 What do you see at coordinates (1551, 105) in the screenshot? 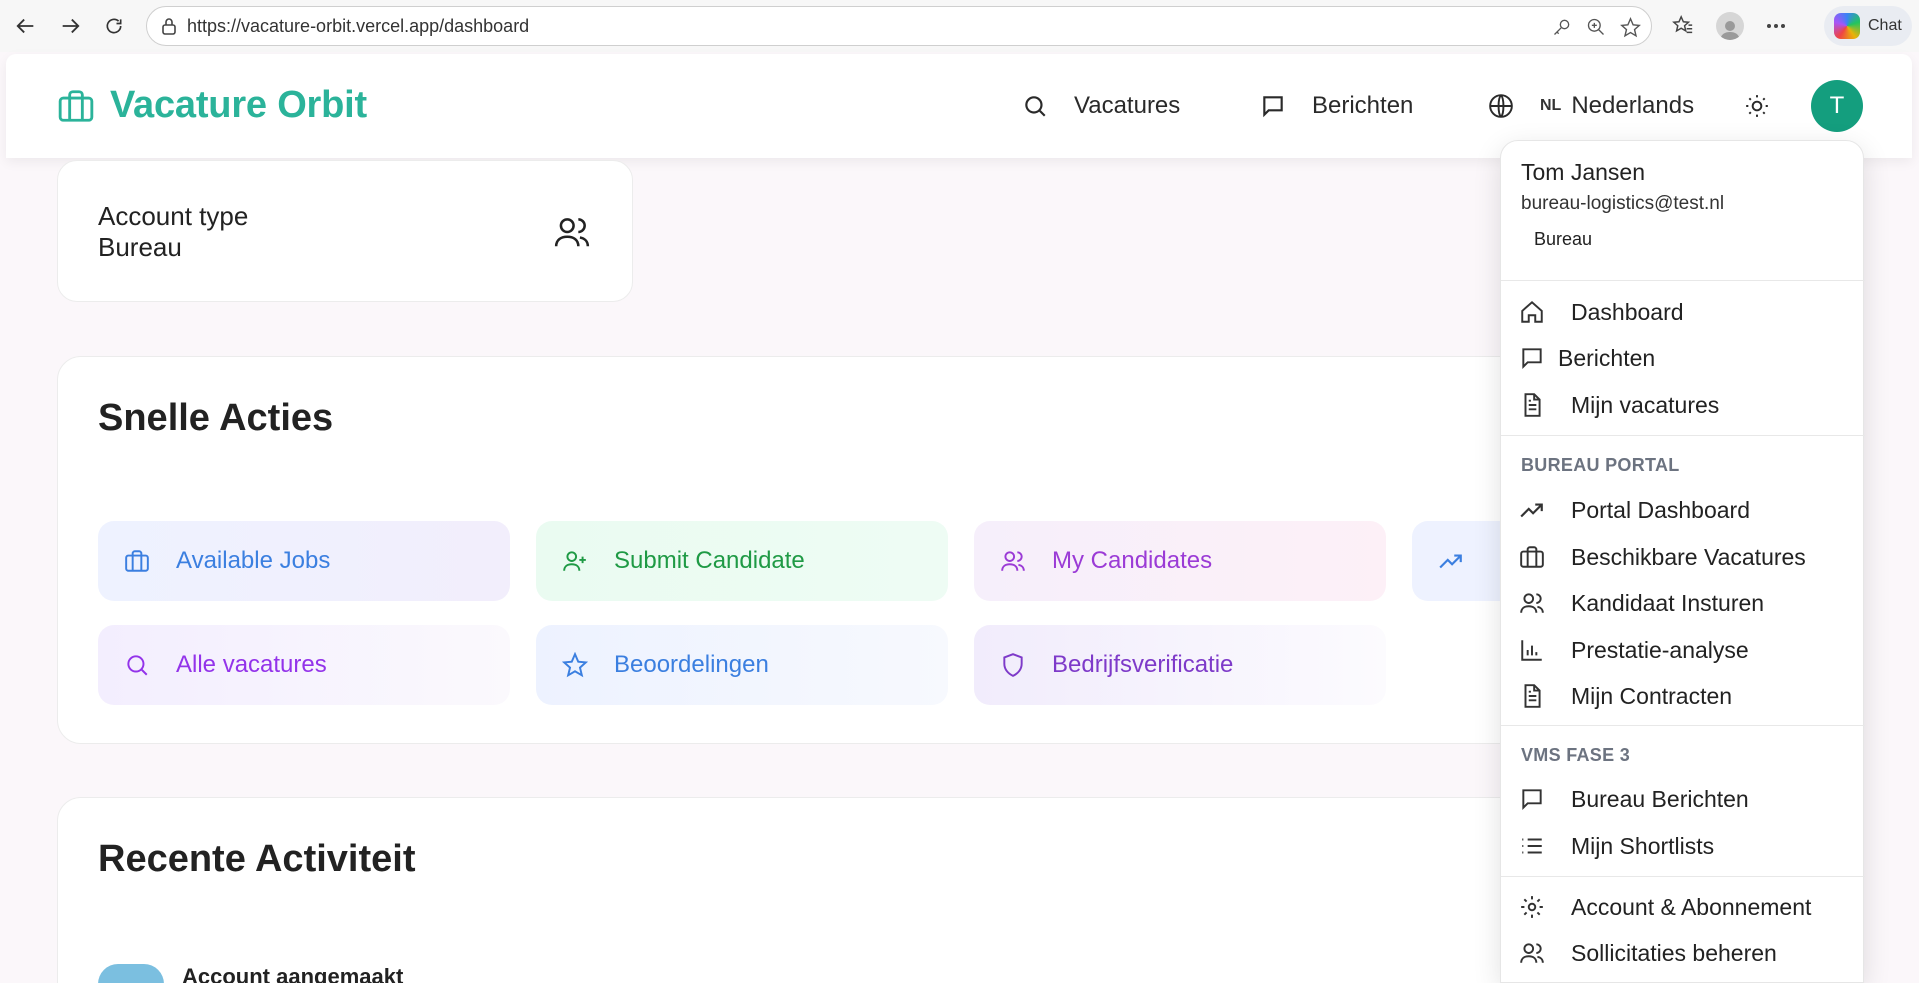
I see `language-code: NL` at bounding box center [1551, 105].